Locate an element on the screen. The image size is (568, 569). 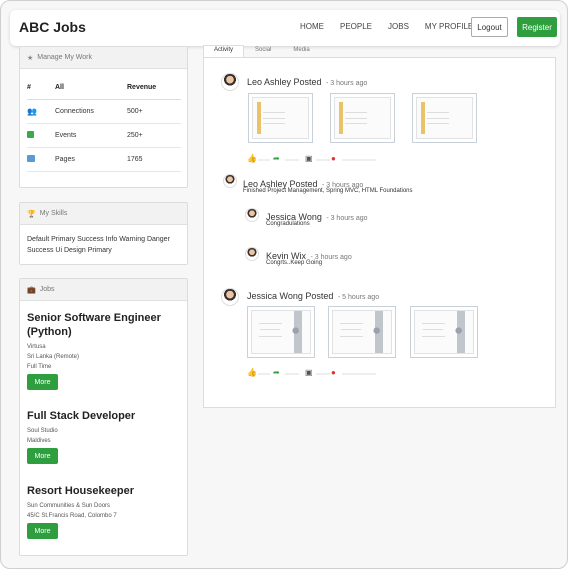
job-company: Soul Studio is located at coordinates (42, 431).